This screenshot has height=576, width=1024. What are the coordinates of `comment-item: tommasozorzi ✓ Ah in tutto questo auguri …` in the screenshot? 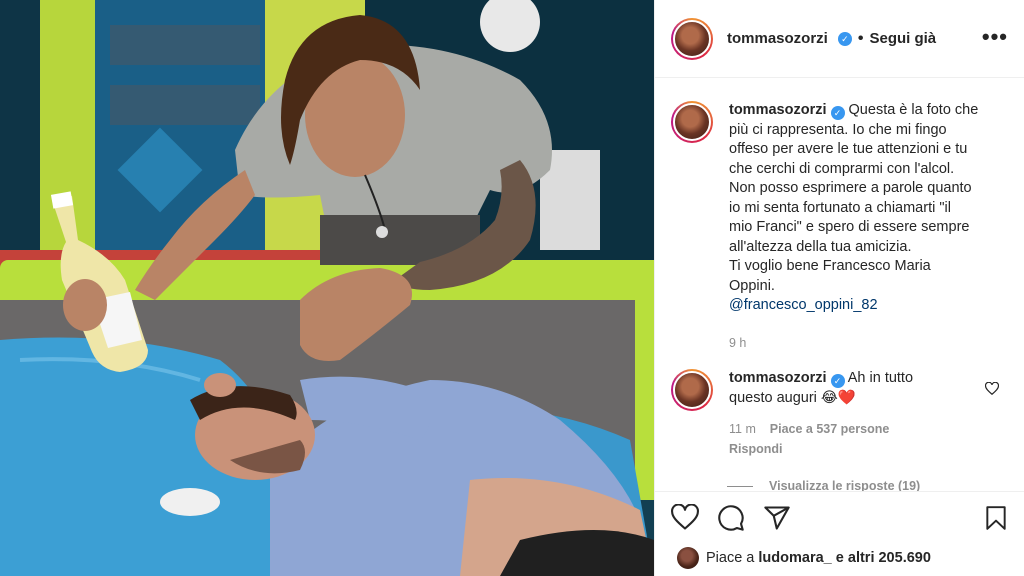 It's located at (815, 414).